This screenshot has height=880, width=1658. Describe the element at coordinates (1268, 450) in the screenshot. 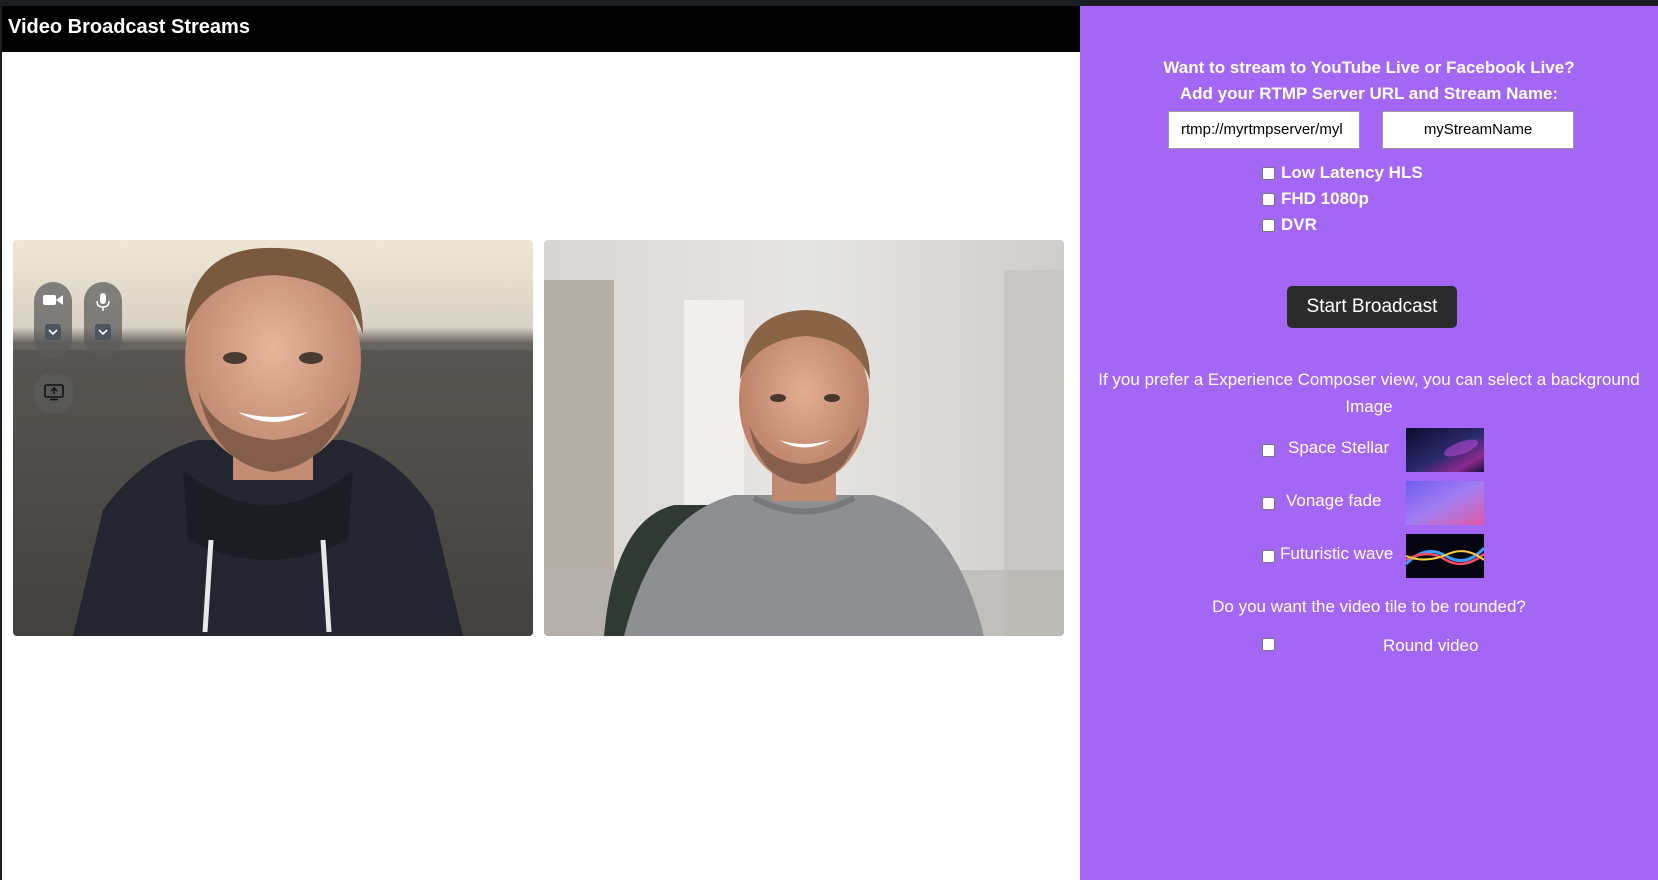

I see `space-stellar-checkbox` at that location.